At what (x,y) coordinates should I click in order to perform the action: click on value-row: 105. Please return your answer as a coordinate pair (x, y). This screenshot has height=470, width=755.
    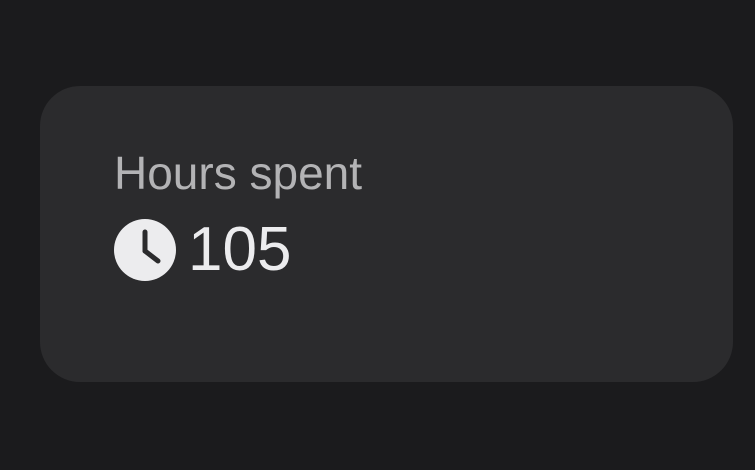
    Looking at the image, I should click on (202, 250).